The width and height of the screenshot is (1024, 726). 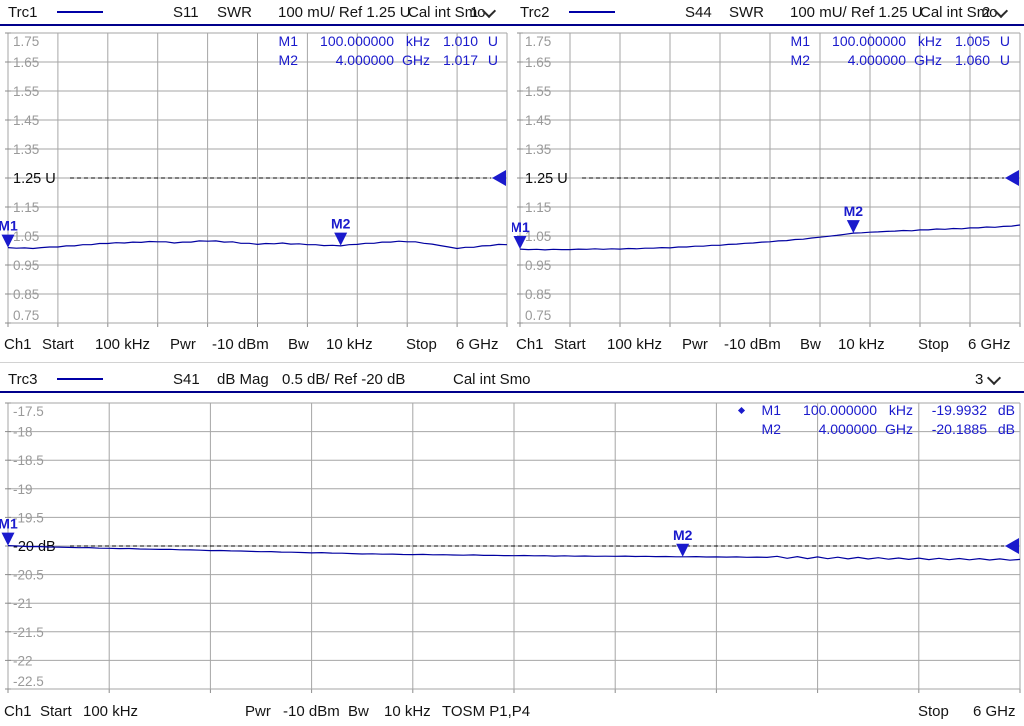 What do you see at coordinates (492, 379) in the screenshot?
I see `cal-smo-status-label: Cal int Smo` at bounding box center [492, 379].